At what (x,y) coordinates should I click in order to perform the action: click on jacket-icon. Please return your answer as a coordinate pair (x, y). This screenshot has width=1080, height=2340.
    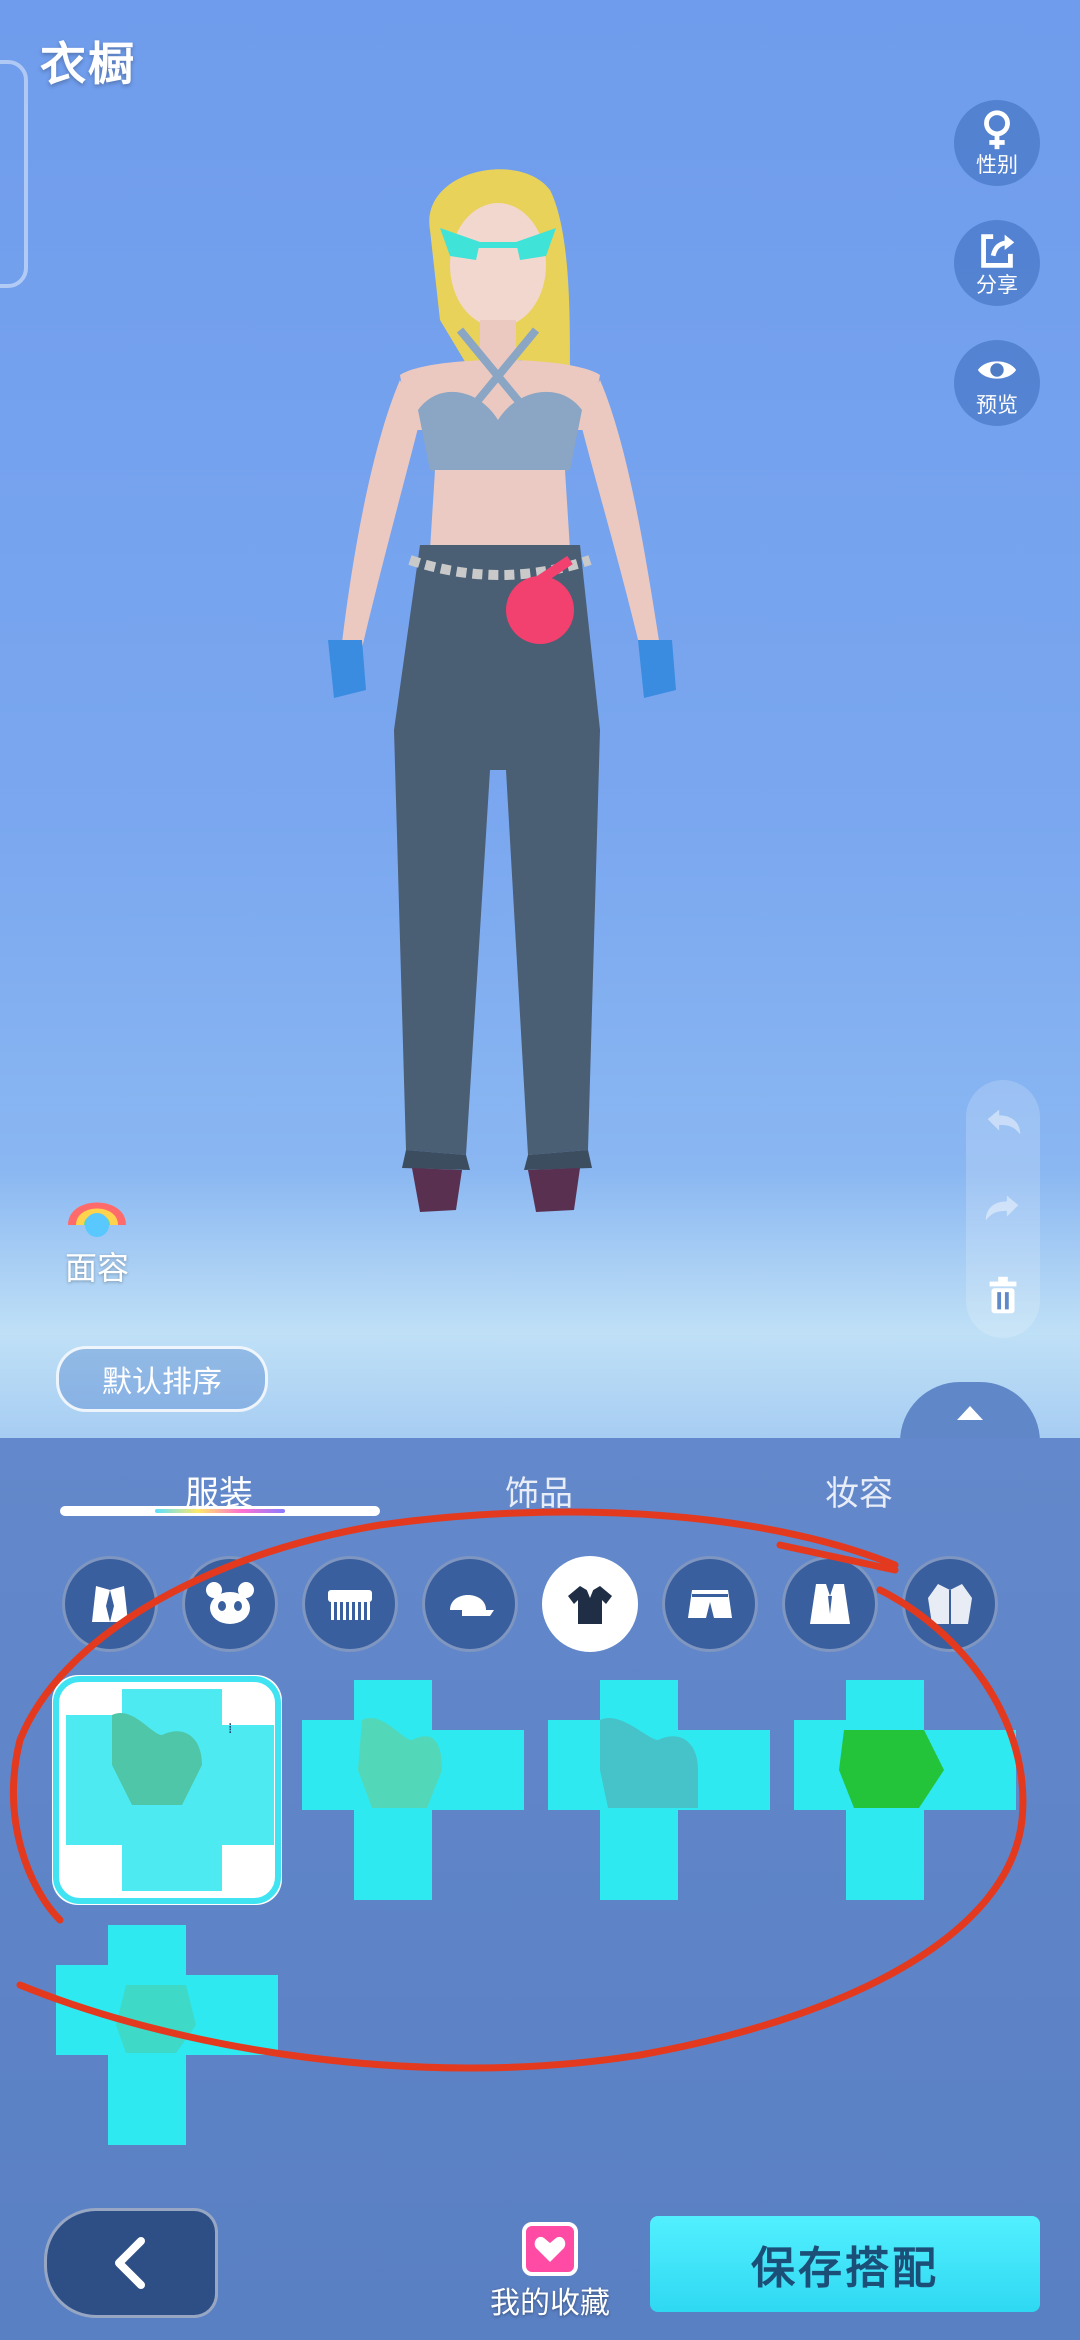
    Looking at the image, I should click on (950, 1604).